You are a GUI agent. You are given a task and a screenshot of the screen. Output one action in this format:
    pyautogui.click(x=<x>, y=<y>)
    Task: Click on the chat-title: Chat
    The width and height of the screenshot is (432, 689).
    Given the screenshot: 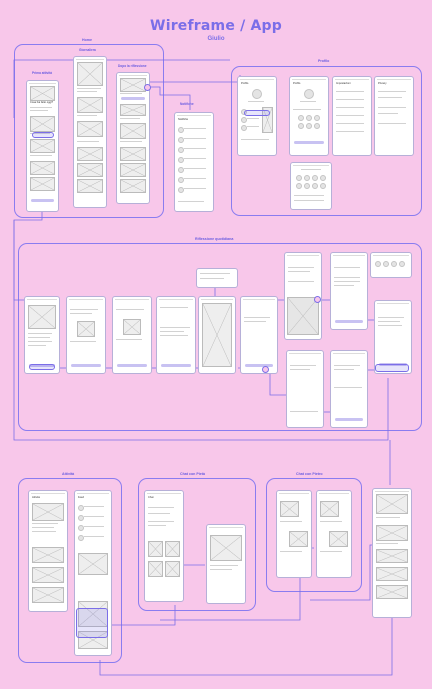 What is the action you would take?
    pyautogui.click(x=151, y=497)
    